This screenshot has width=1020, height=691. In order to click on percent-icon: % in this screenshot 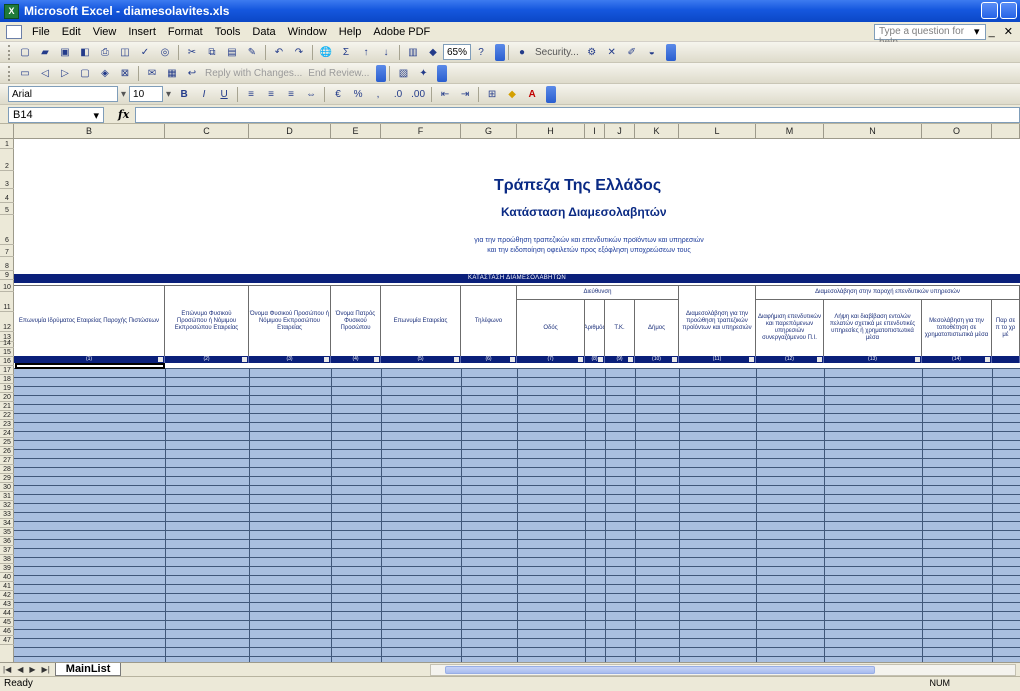, I will do `click(358, 94)`.